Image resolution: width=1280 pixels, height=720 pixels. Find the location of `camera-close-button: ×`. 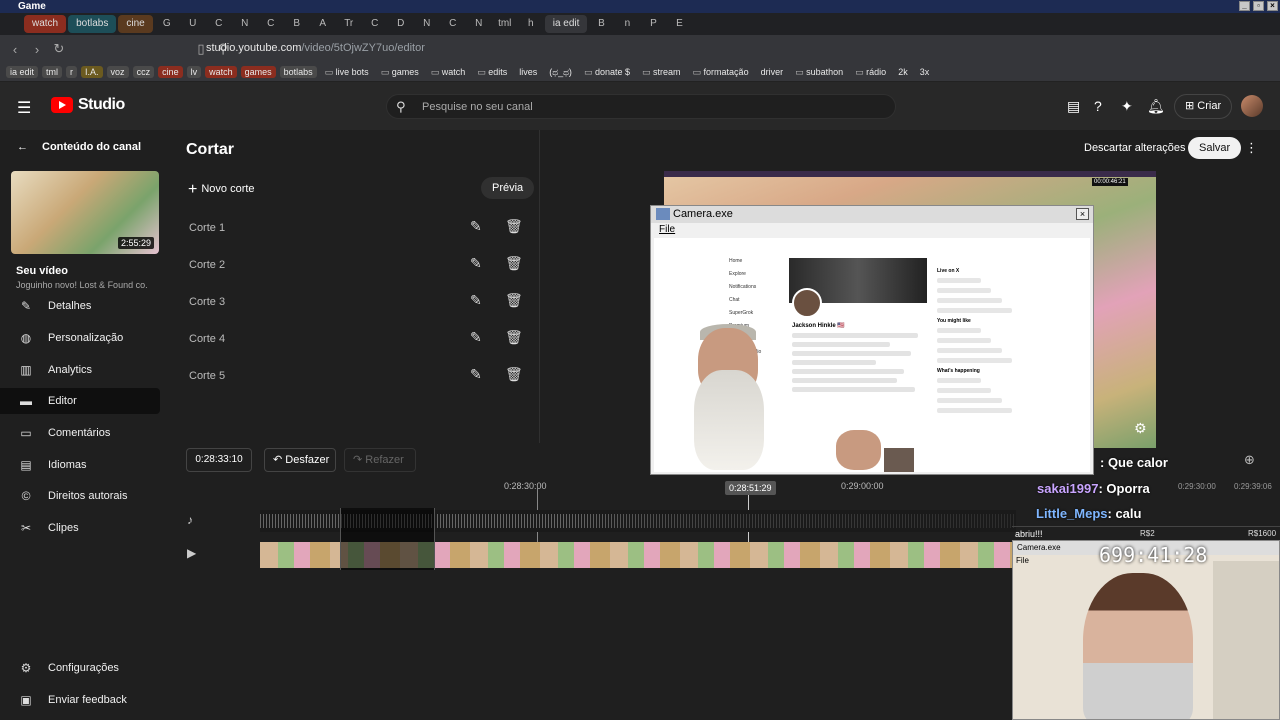

camera-close-button: × is located at coordinates (1082, 214).